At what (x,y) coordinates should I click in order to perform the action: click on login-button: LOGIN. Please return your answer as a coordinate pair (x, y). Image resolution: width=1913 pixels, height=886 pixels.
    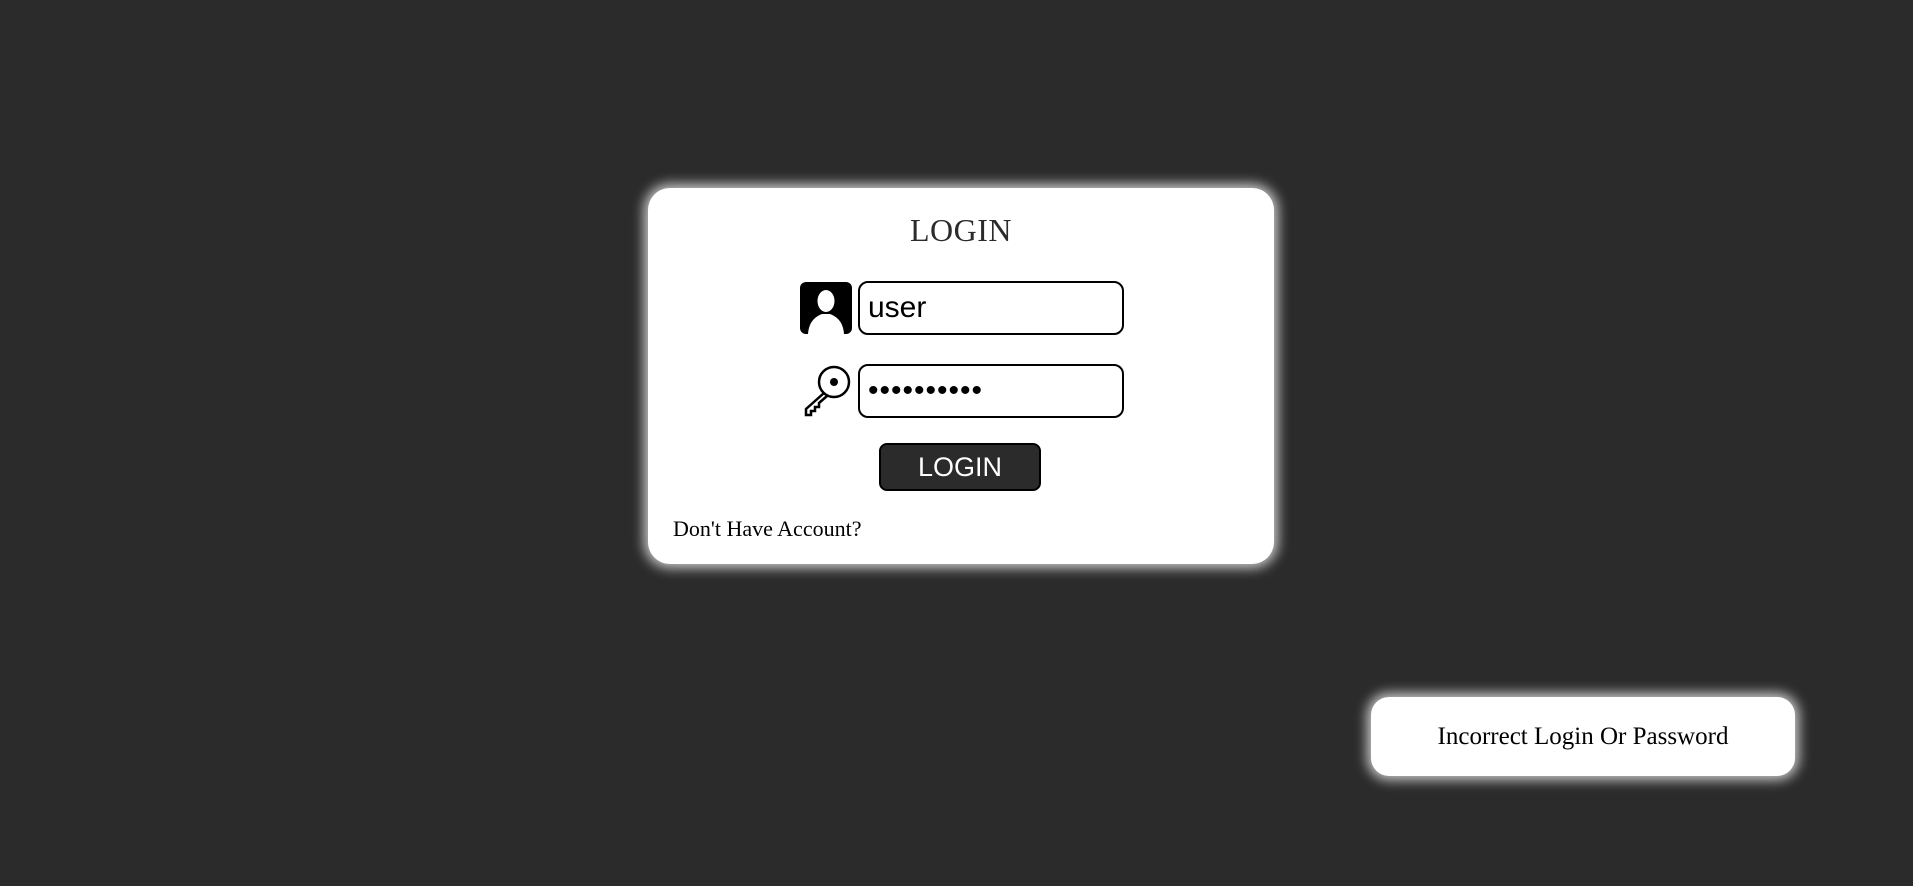
    Looking at the image, I should click on (960, 467).